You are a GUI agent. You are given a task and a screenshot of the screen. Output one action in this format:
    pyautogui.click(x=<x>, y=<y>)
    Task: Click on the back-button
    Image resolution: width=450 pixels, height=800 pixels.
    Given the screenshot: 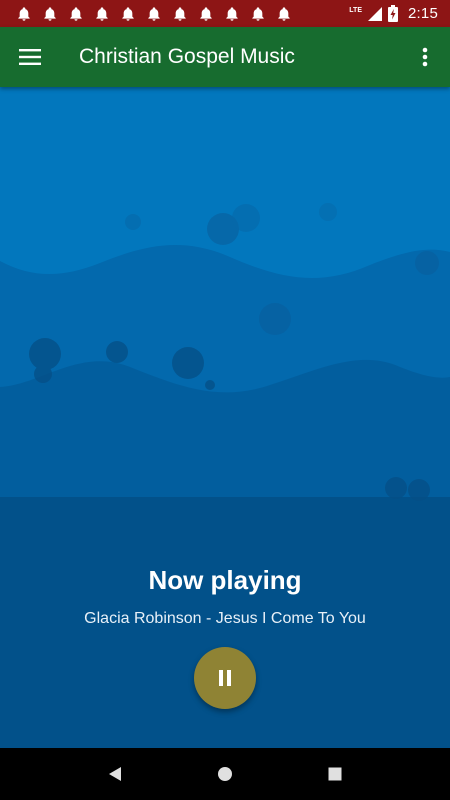 What is the action you would take?
    pyautogui.click(x=115, y=774)
    